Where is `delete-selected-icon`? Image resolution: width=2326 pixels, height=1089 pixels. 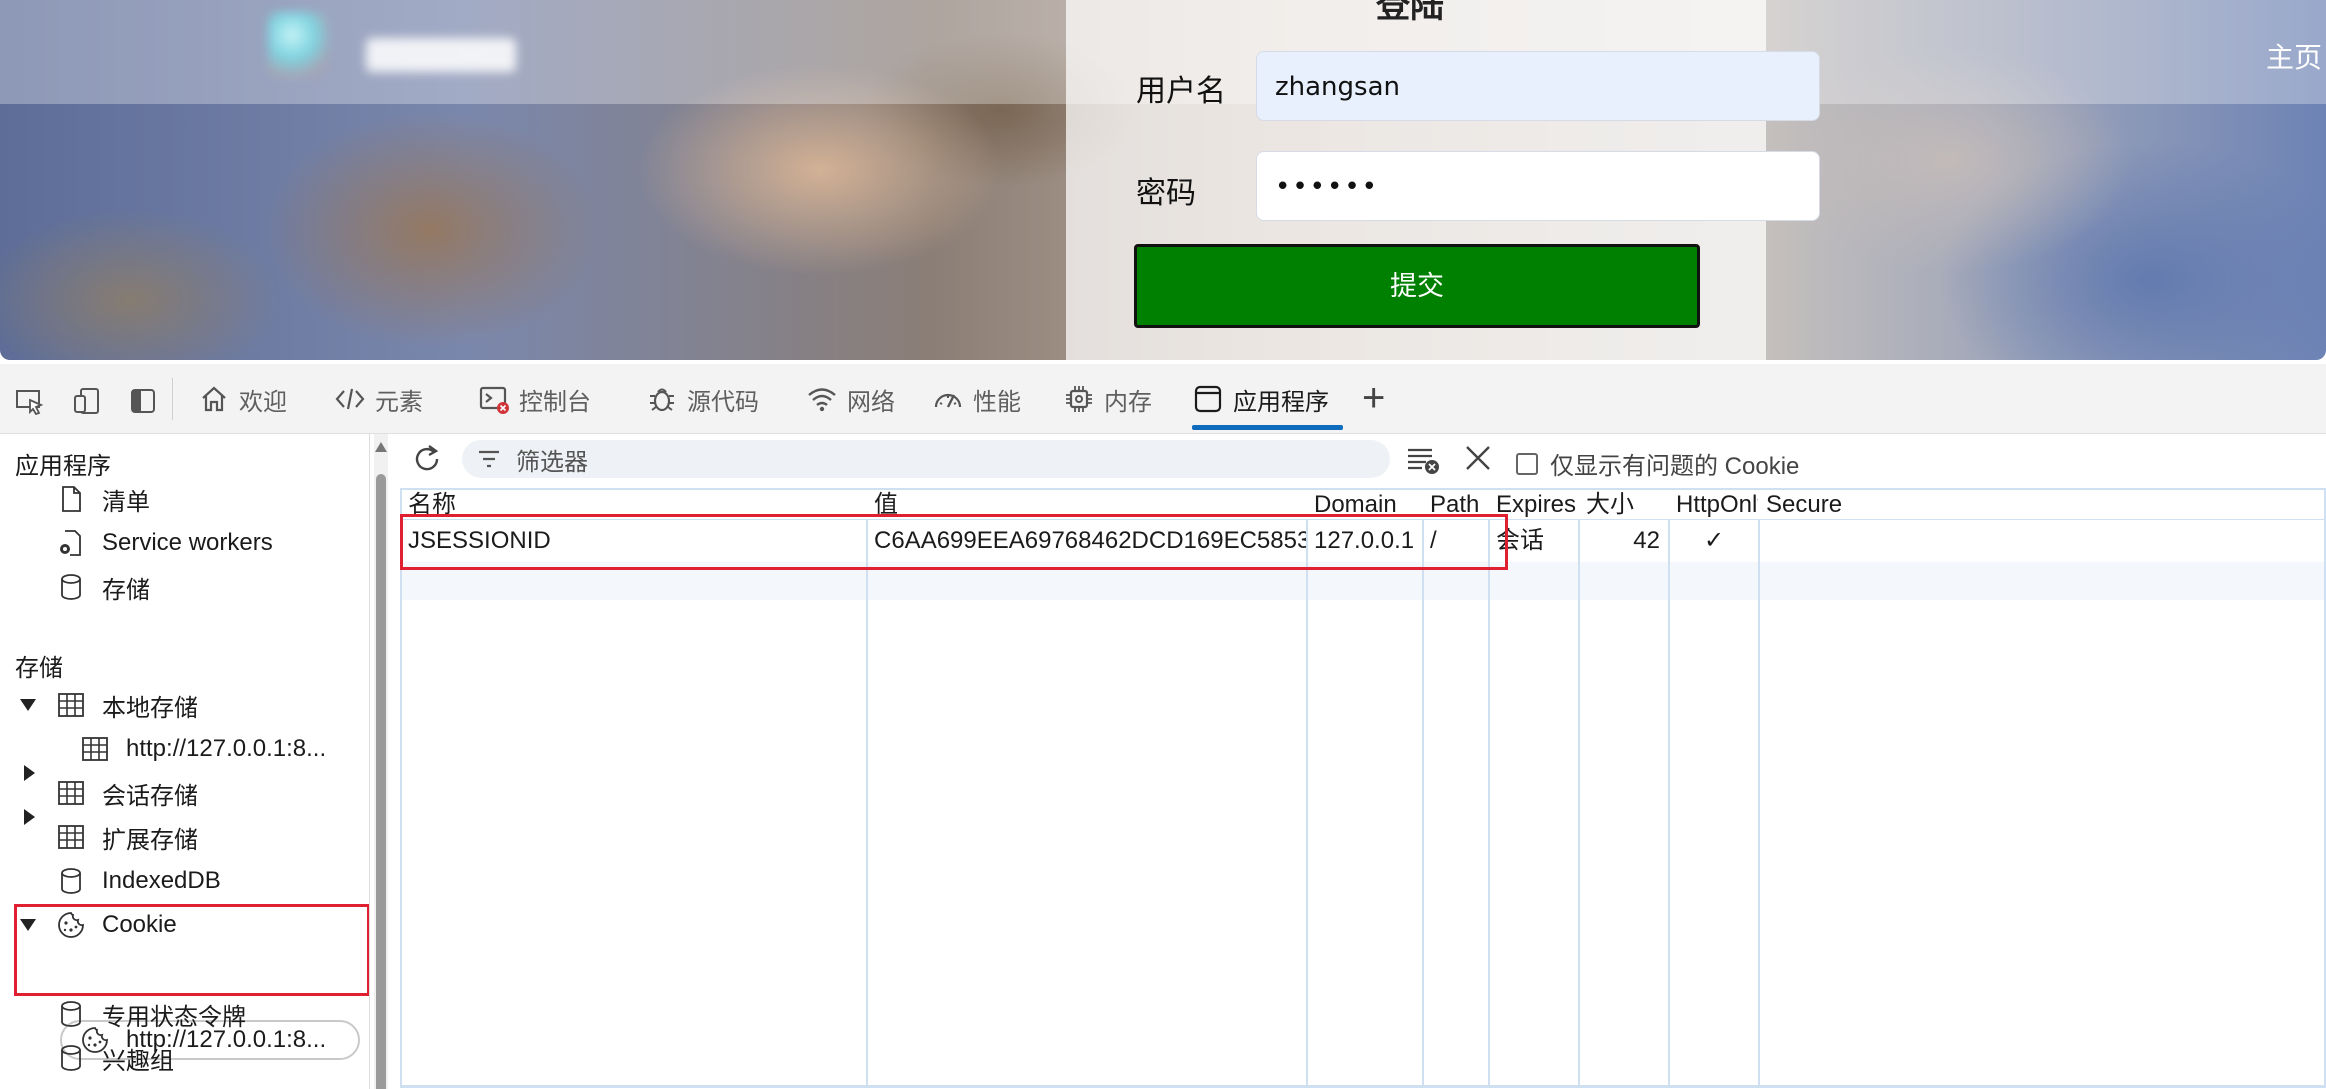 delete-selected-icon is located at coordinates (1478, 458).